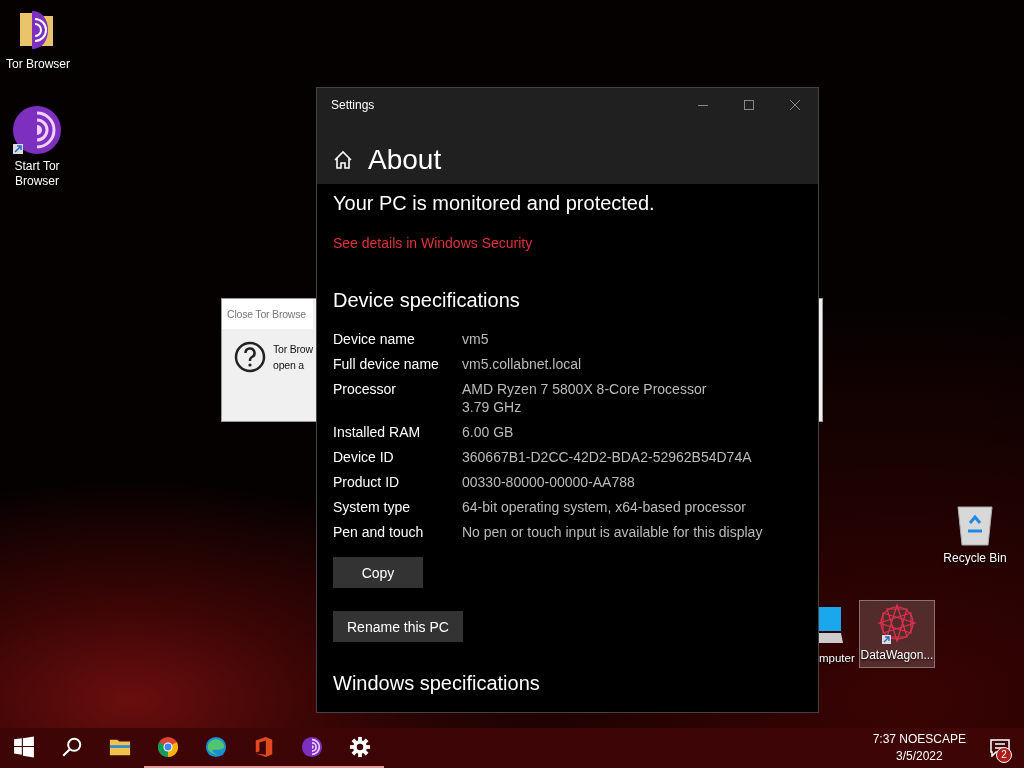 The width and height of the screenshot is (1024, 768). Describe the element at coordinates (264, 747) in the screenshot. I see `office-icon` at that location.